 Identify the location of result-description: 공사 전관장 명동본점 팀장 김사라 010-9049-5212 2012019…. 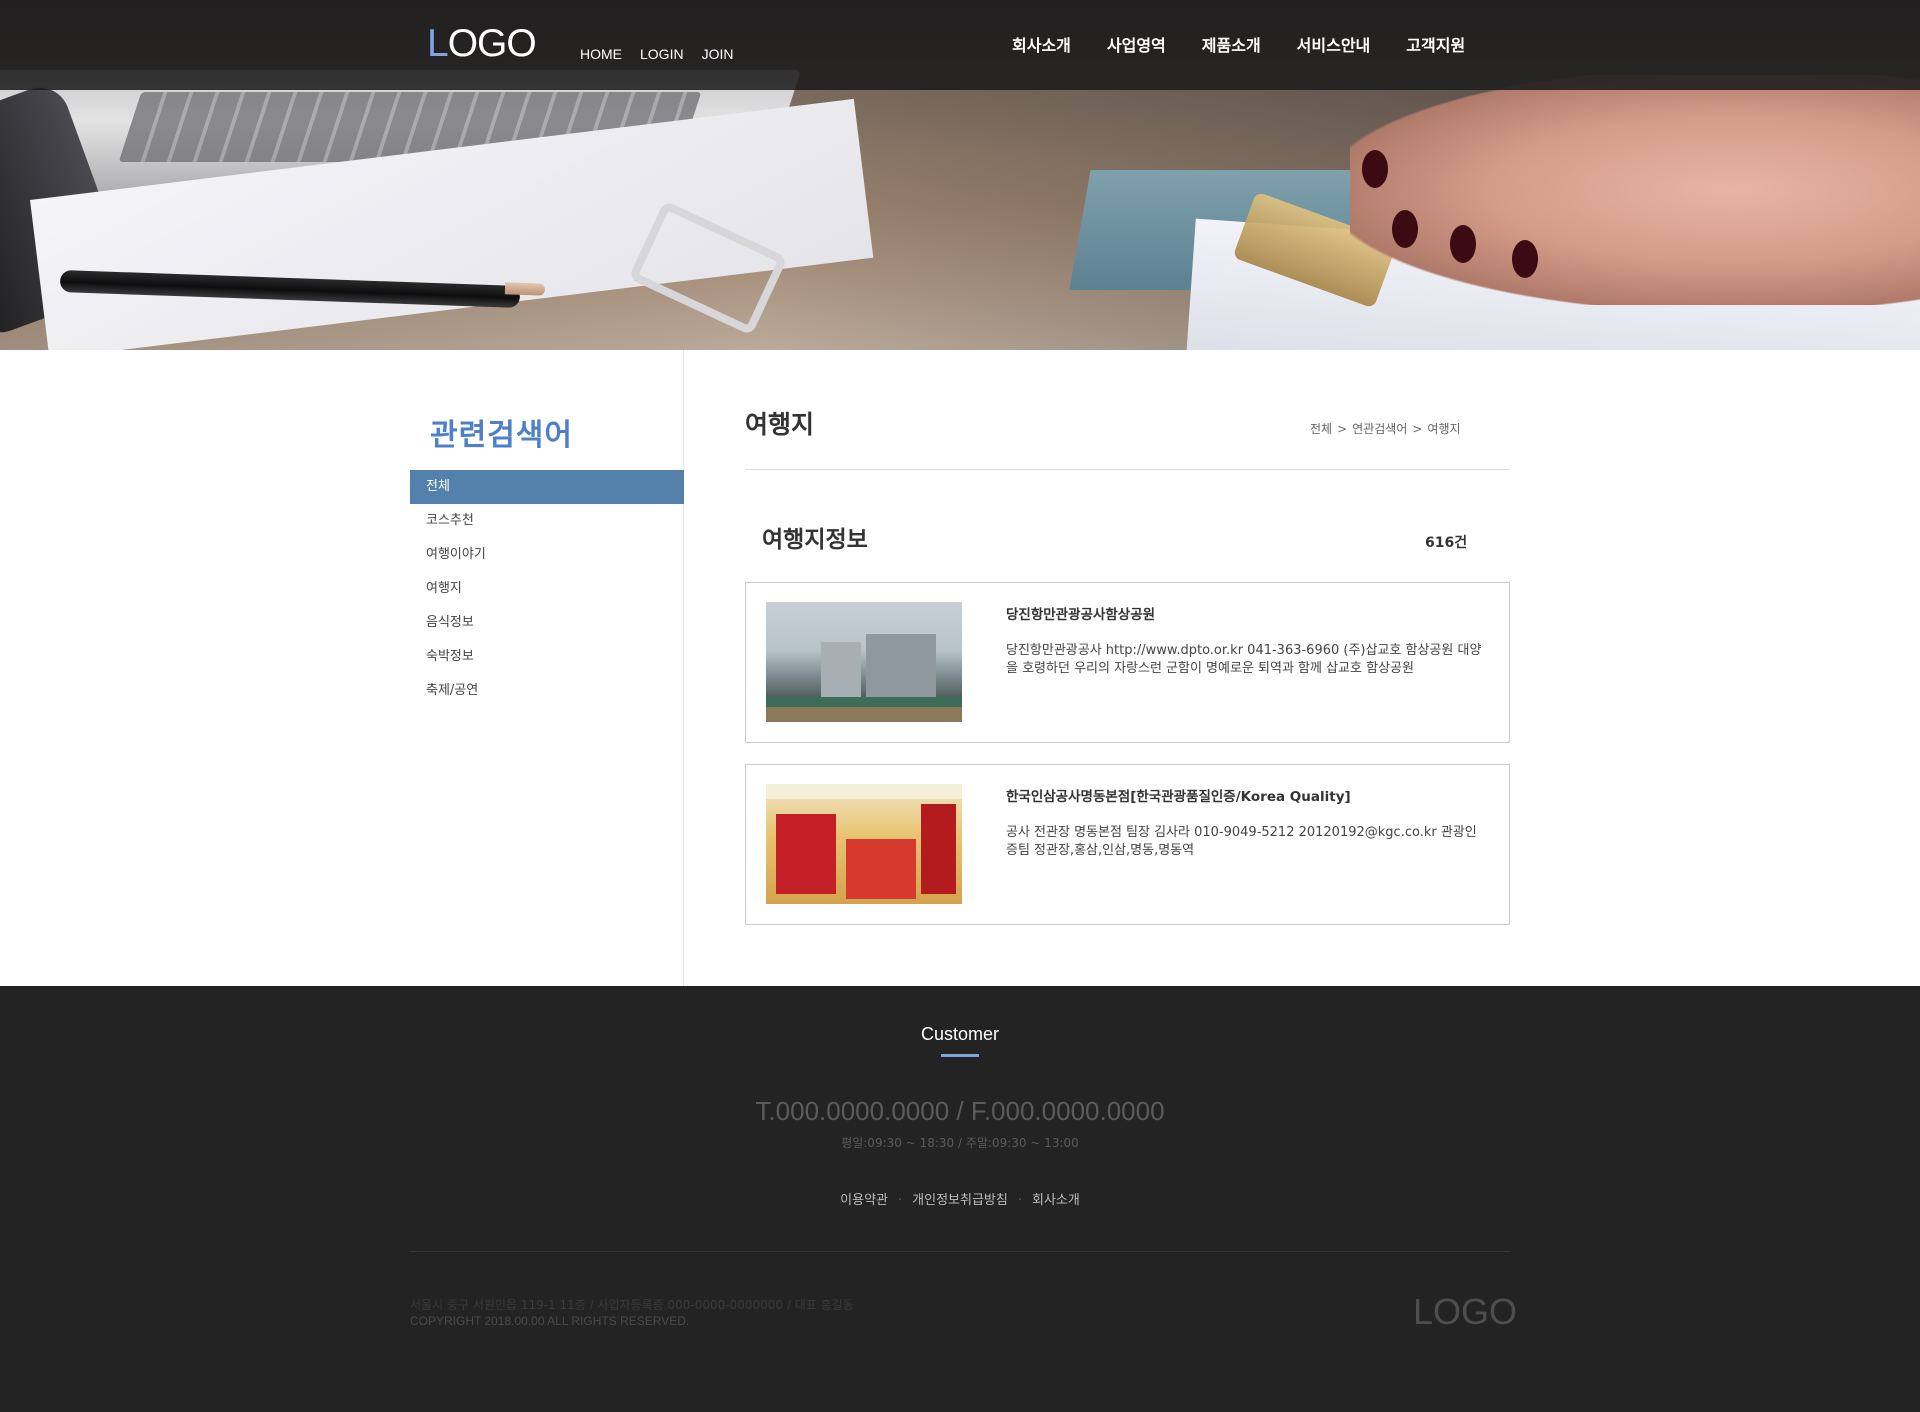
(1241, 841).